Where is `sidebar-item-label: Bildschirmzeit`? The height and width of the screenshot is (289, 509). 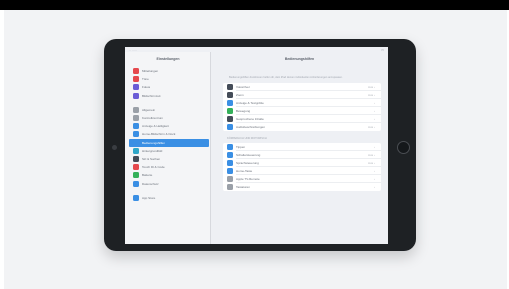
sidebar-item-label: Bildschirmzeit is located at coordinates (151, 95).